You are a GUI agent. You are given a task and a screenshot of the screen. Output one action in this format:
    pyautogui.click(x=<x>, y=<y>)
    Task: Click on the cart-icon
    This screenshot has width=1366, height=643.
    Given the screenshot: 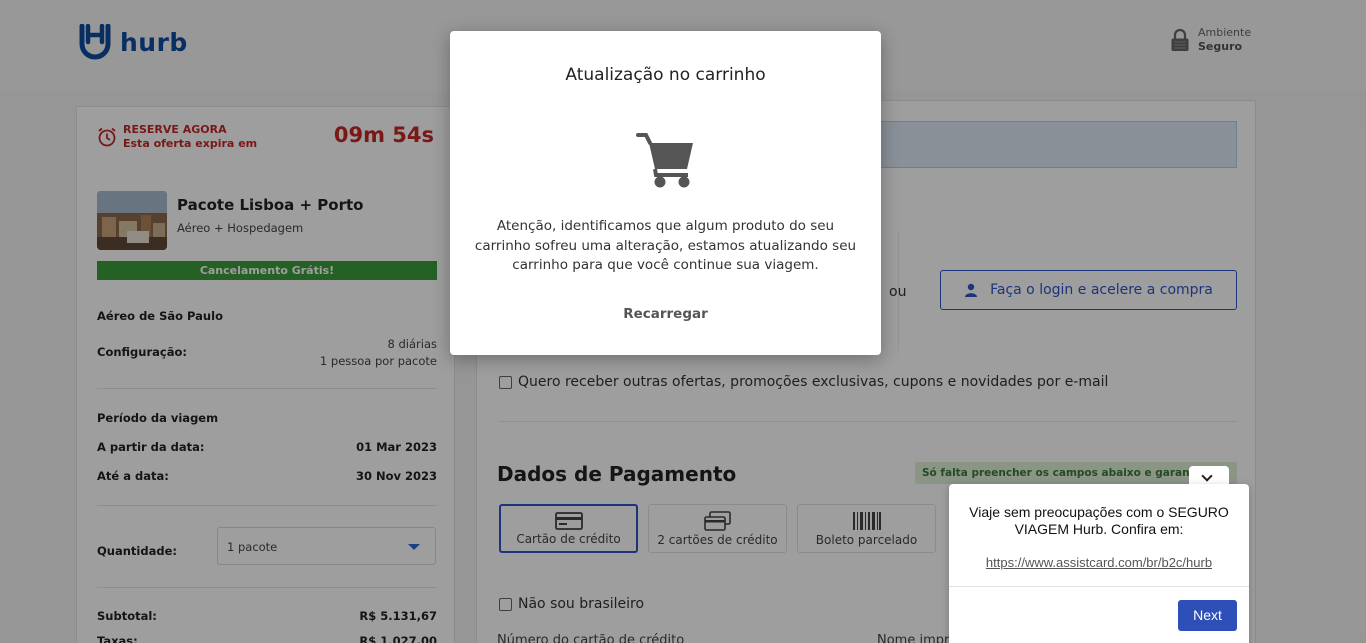 What is the action you would take?
    pyautogui.click(x=664, y=160)
    